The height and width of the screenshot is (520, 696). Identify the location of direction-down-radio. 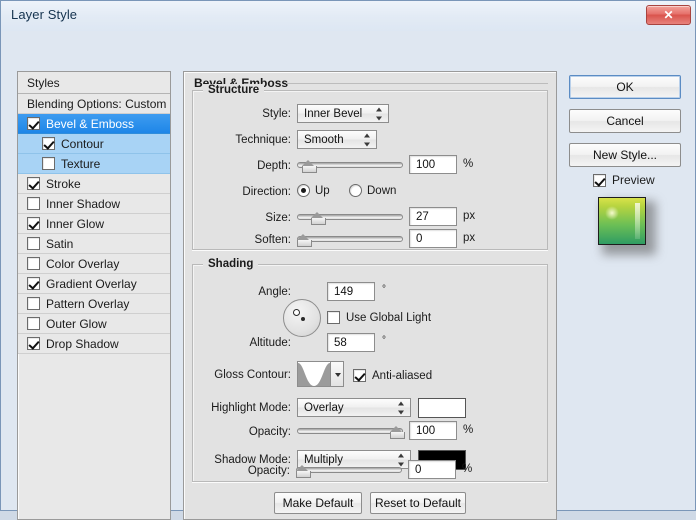
(355, 190).